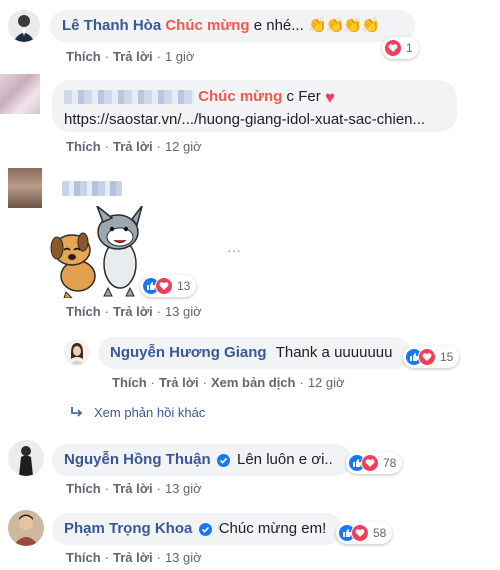 This screenshot has width=500, height=570. Describe the element at coordinates (197, 529) in the screenshot. I see `comment-bubble: Phạm Trọng Khoa Chúc mừng em!` at that location.